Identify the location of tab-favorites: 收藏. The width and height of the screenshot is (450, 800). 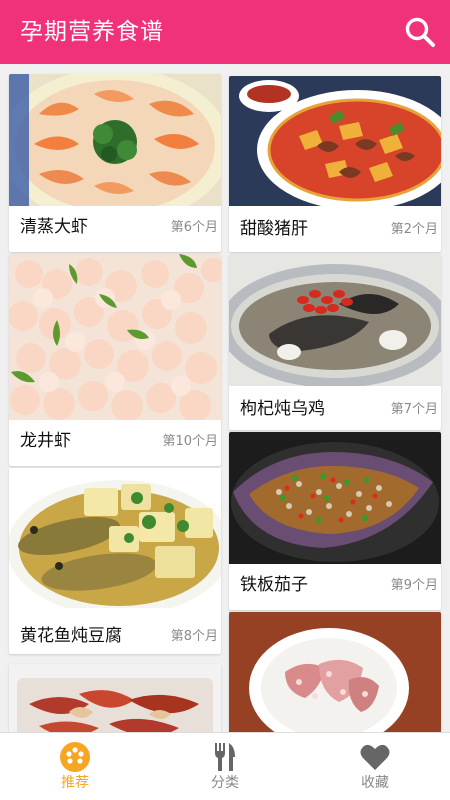
(375, 766).